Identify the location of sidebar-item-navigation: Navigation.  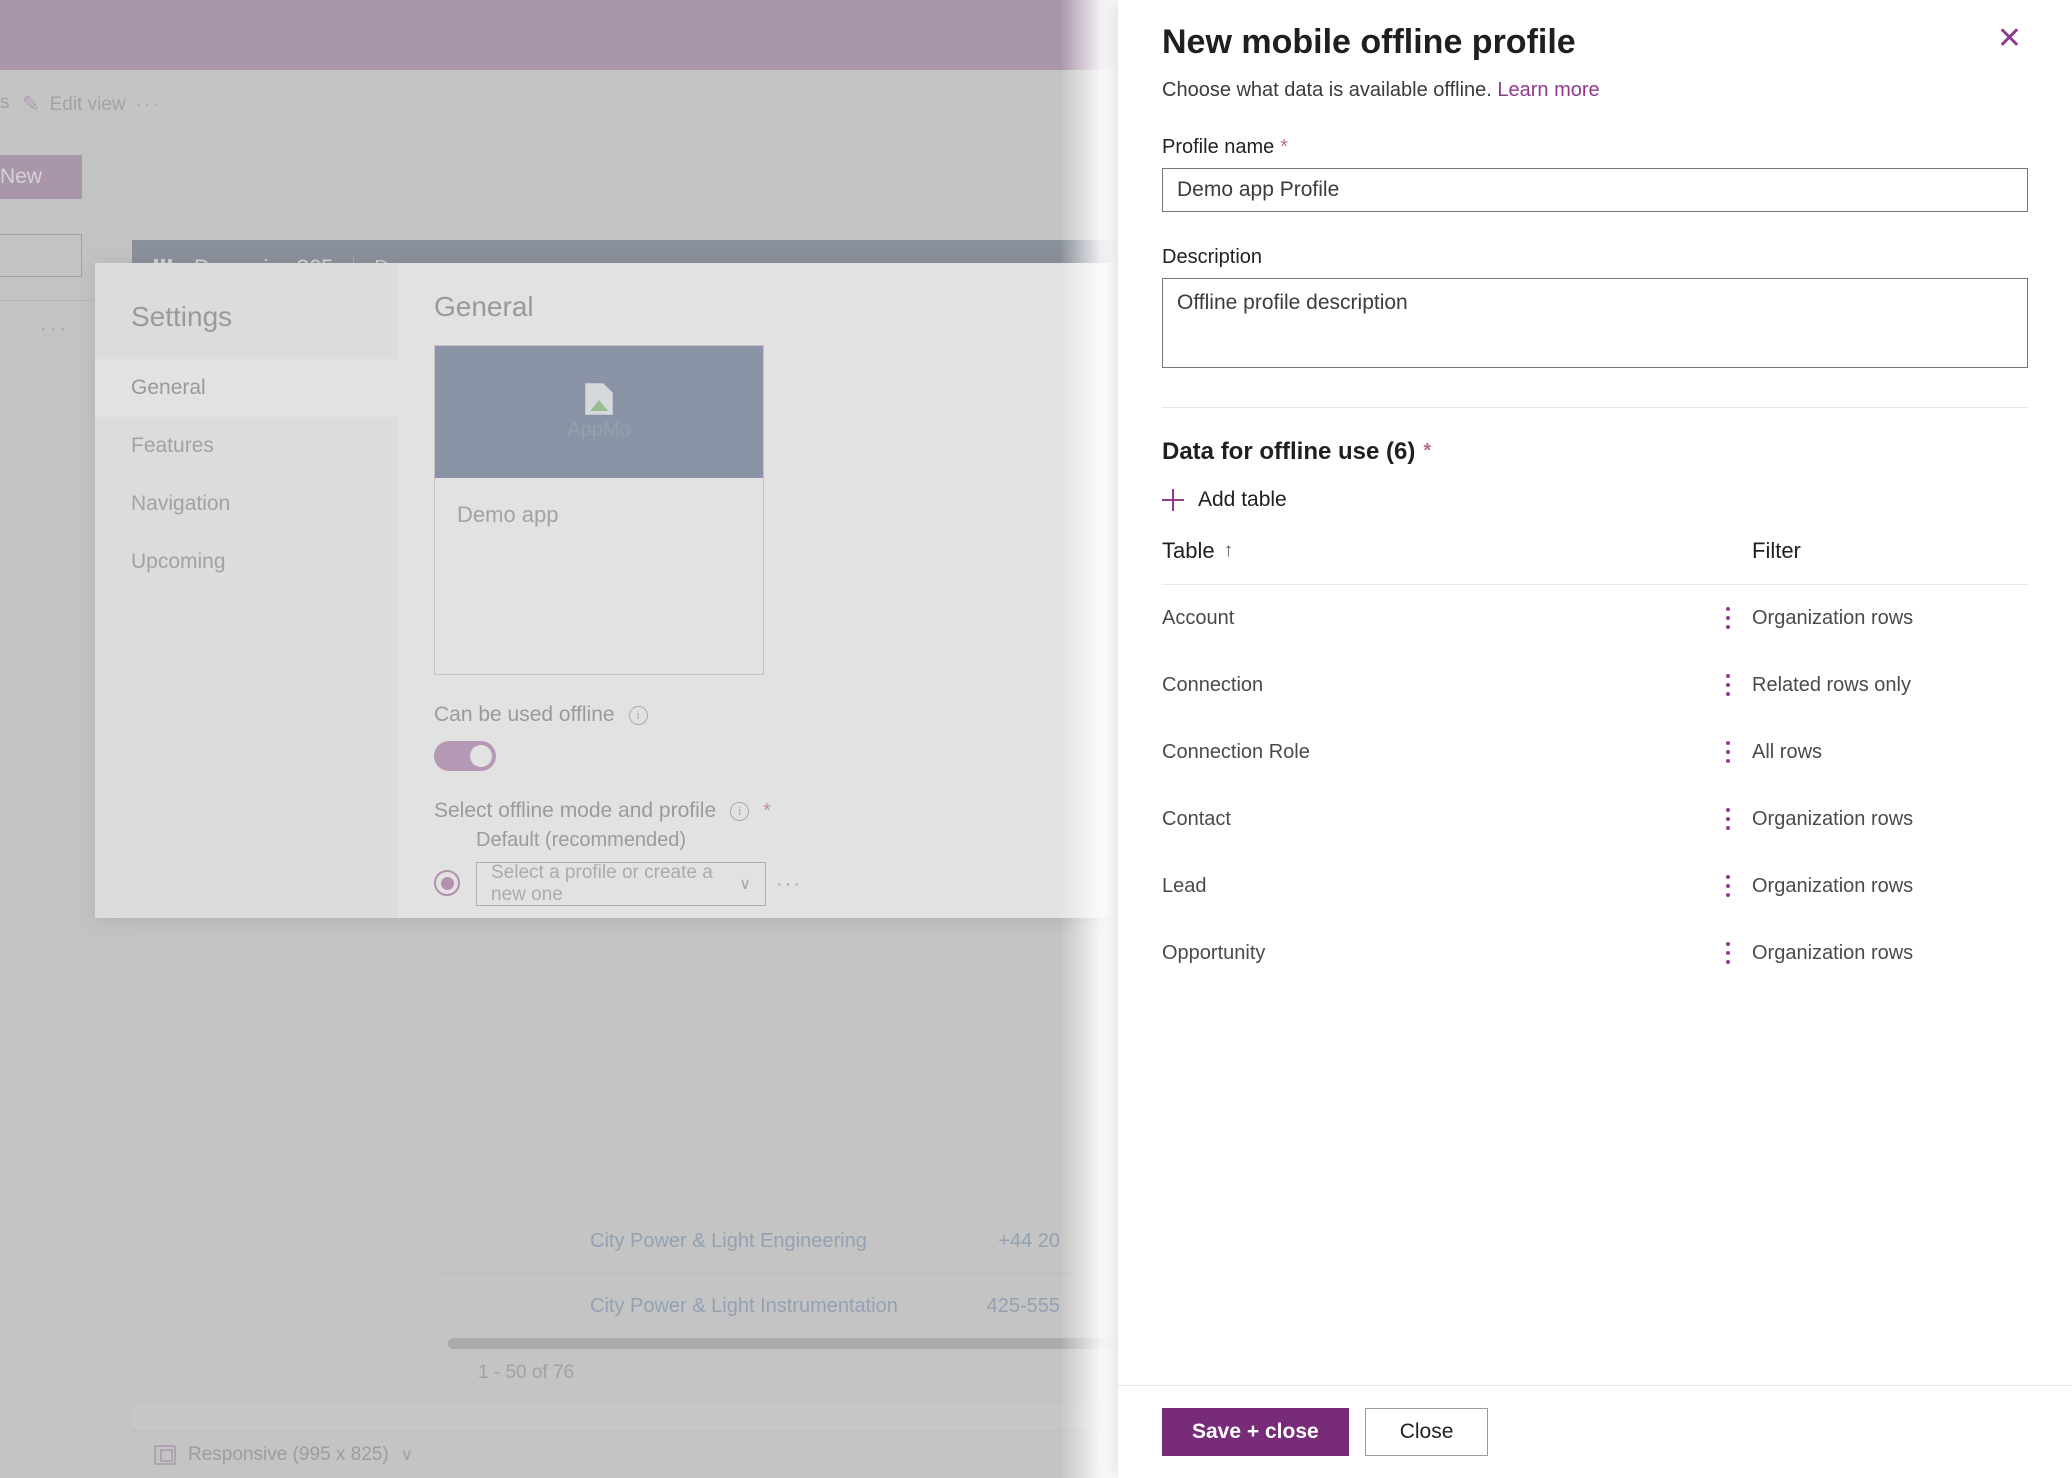
(246, 504).